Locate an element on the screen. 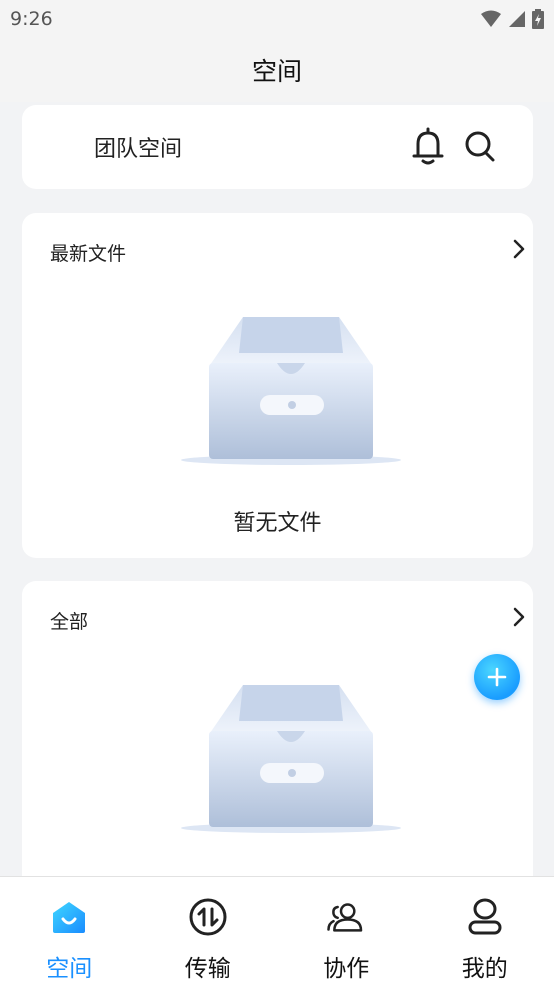 This screenshot has width=554, height=984. app-header: 空间 is located at coordinates (277, 70).